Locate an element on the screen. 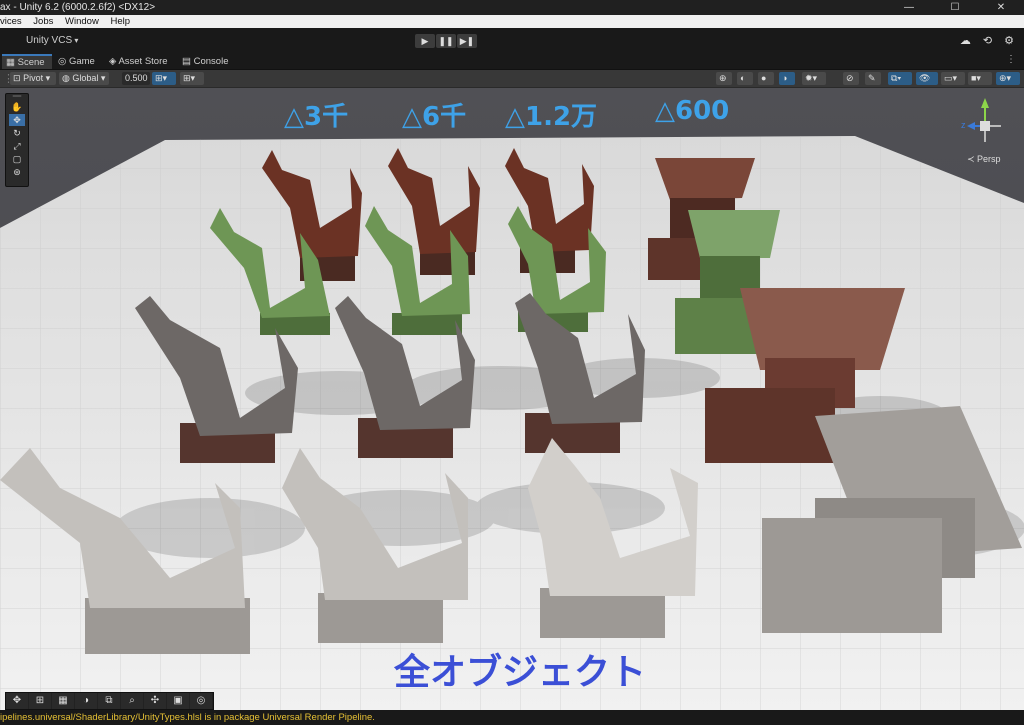 The height and width of the screenshot is (725, 1024). shaded-mode-icon: ◐ is located at coordinates (745, 78).